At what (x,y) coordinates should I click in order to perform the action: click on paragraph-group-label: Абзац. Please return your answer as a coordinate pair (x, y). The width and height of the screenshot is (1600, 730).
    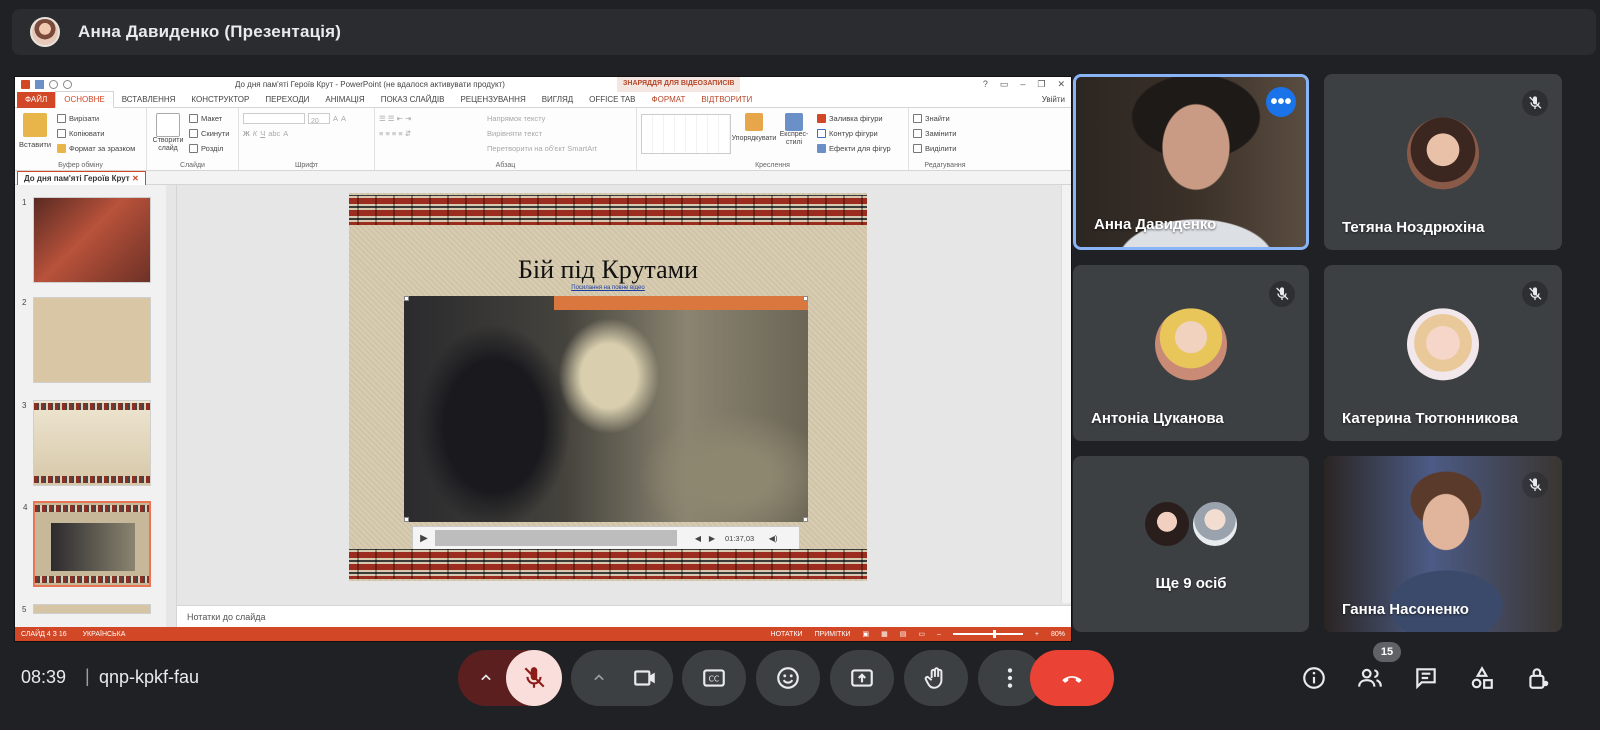
    Looking at the image, I should click on (505, 165).